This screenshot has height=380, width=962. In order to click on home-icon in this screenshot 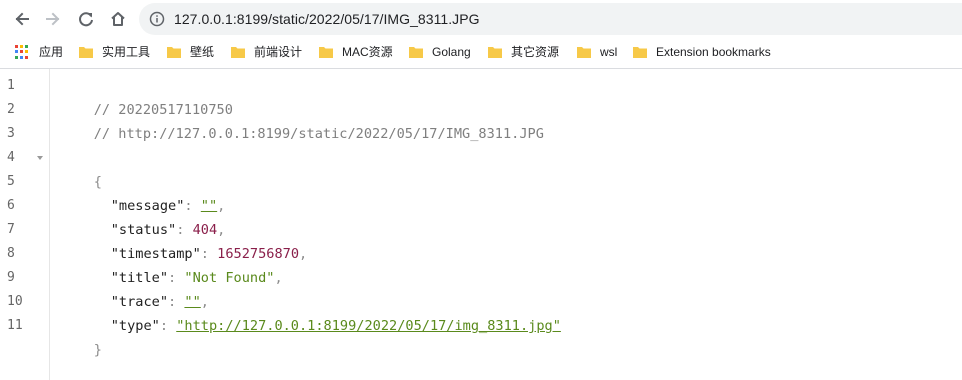, I will do `click(118, 19)`.